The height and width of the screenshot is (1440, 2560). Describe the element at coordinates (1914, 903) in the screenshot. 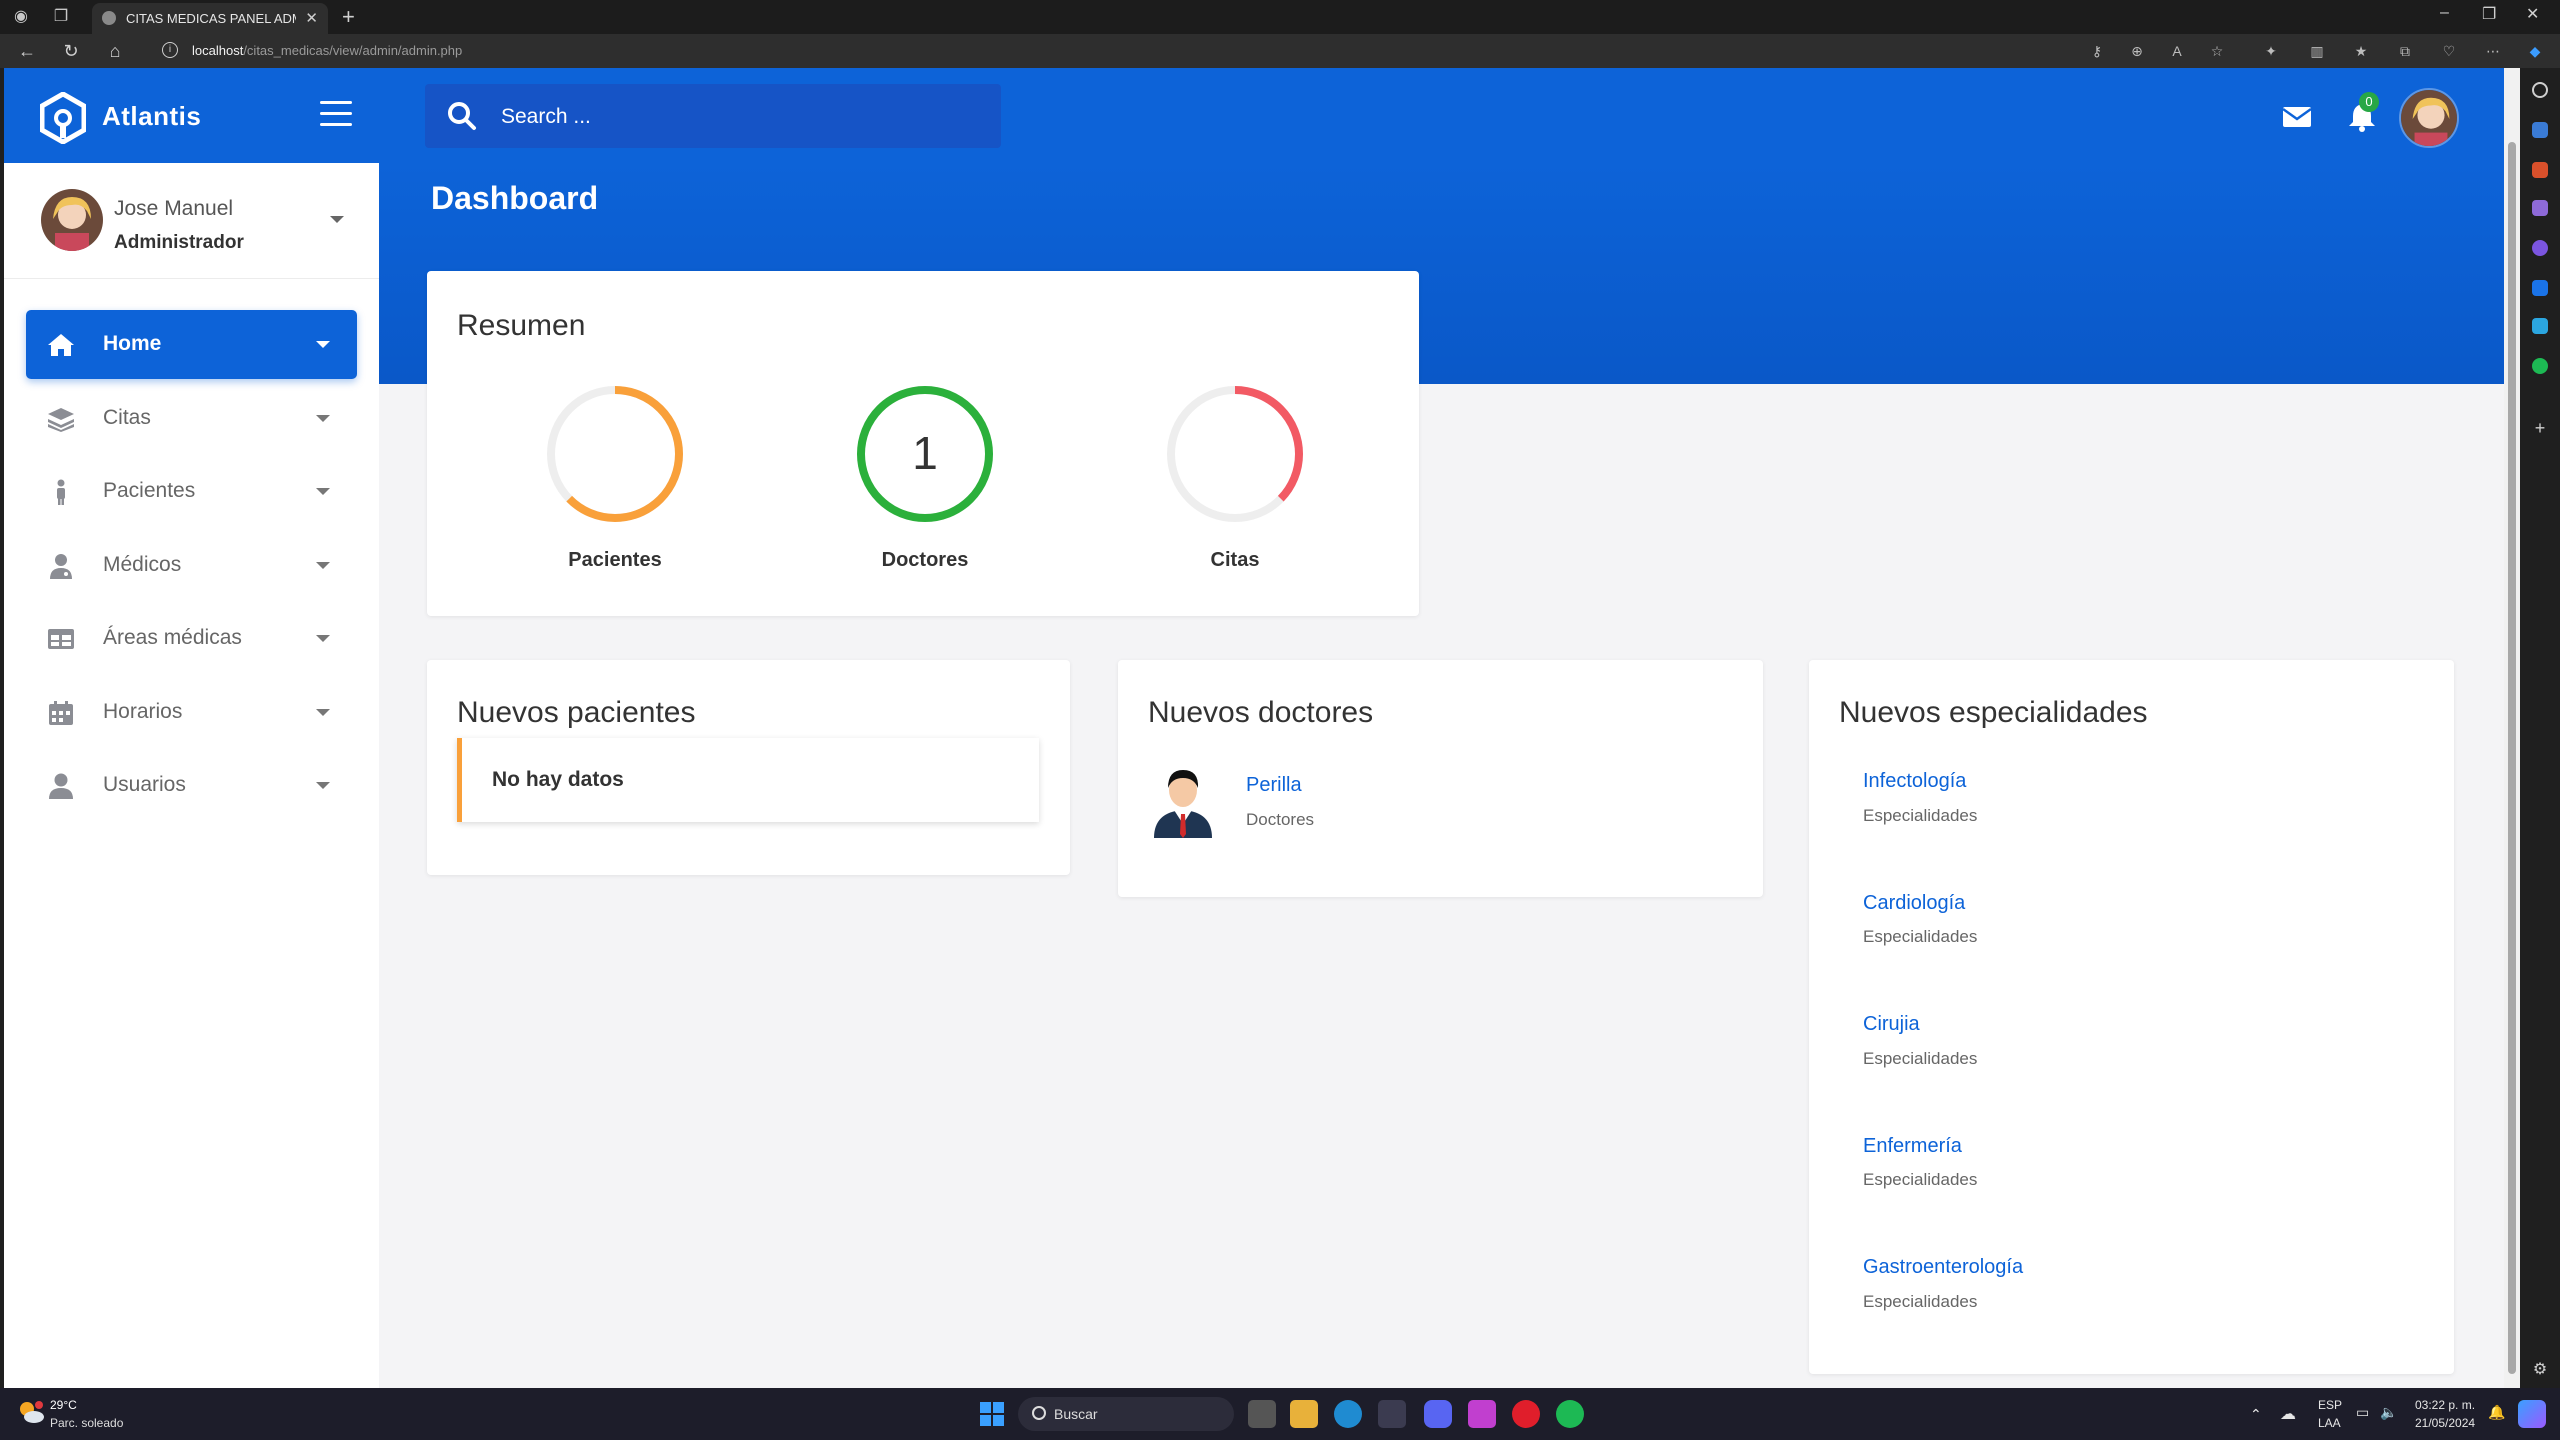

I see `specialty-link: Cardiología` at that location.